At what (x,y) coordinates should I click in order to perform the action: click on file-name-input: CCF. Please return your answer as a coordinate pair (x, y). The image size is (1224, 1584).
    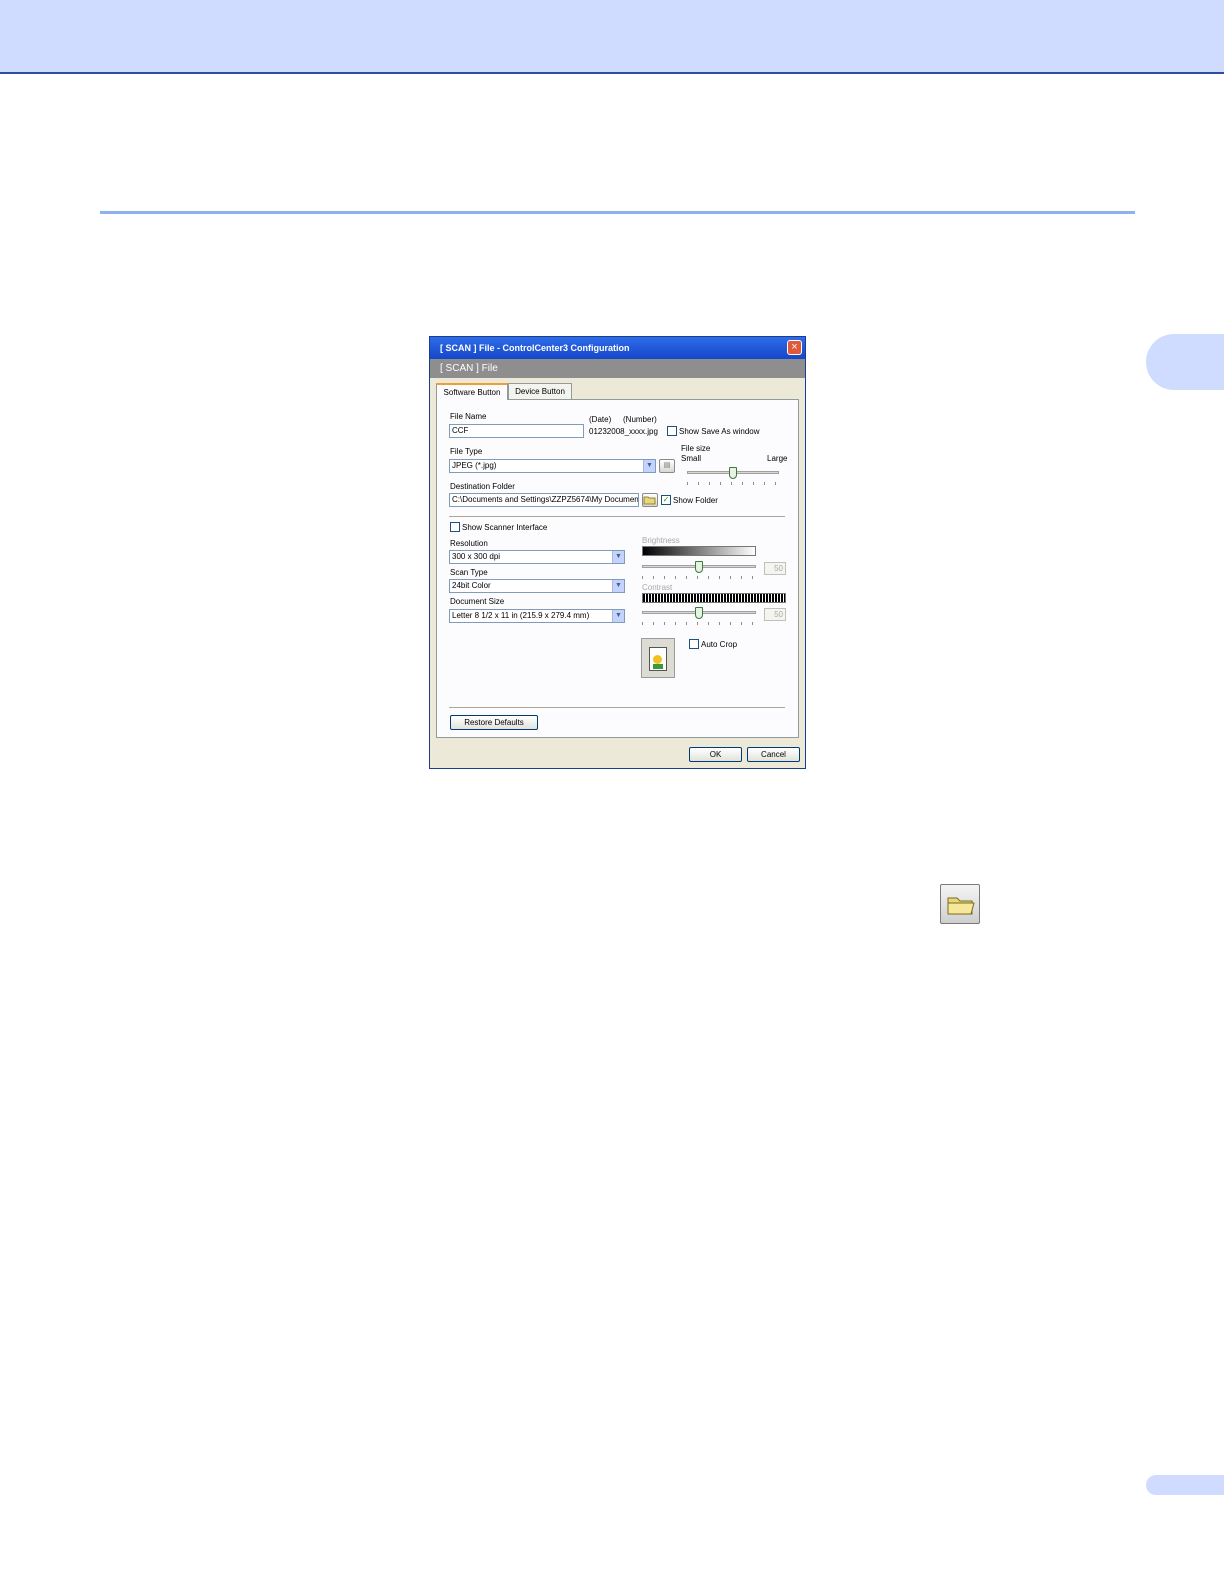
    Looking at the image, I should click on (516, 431).